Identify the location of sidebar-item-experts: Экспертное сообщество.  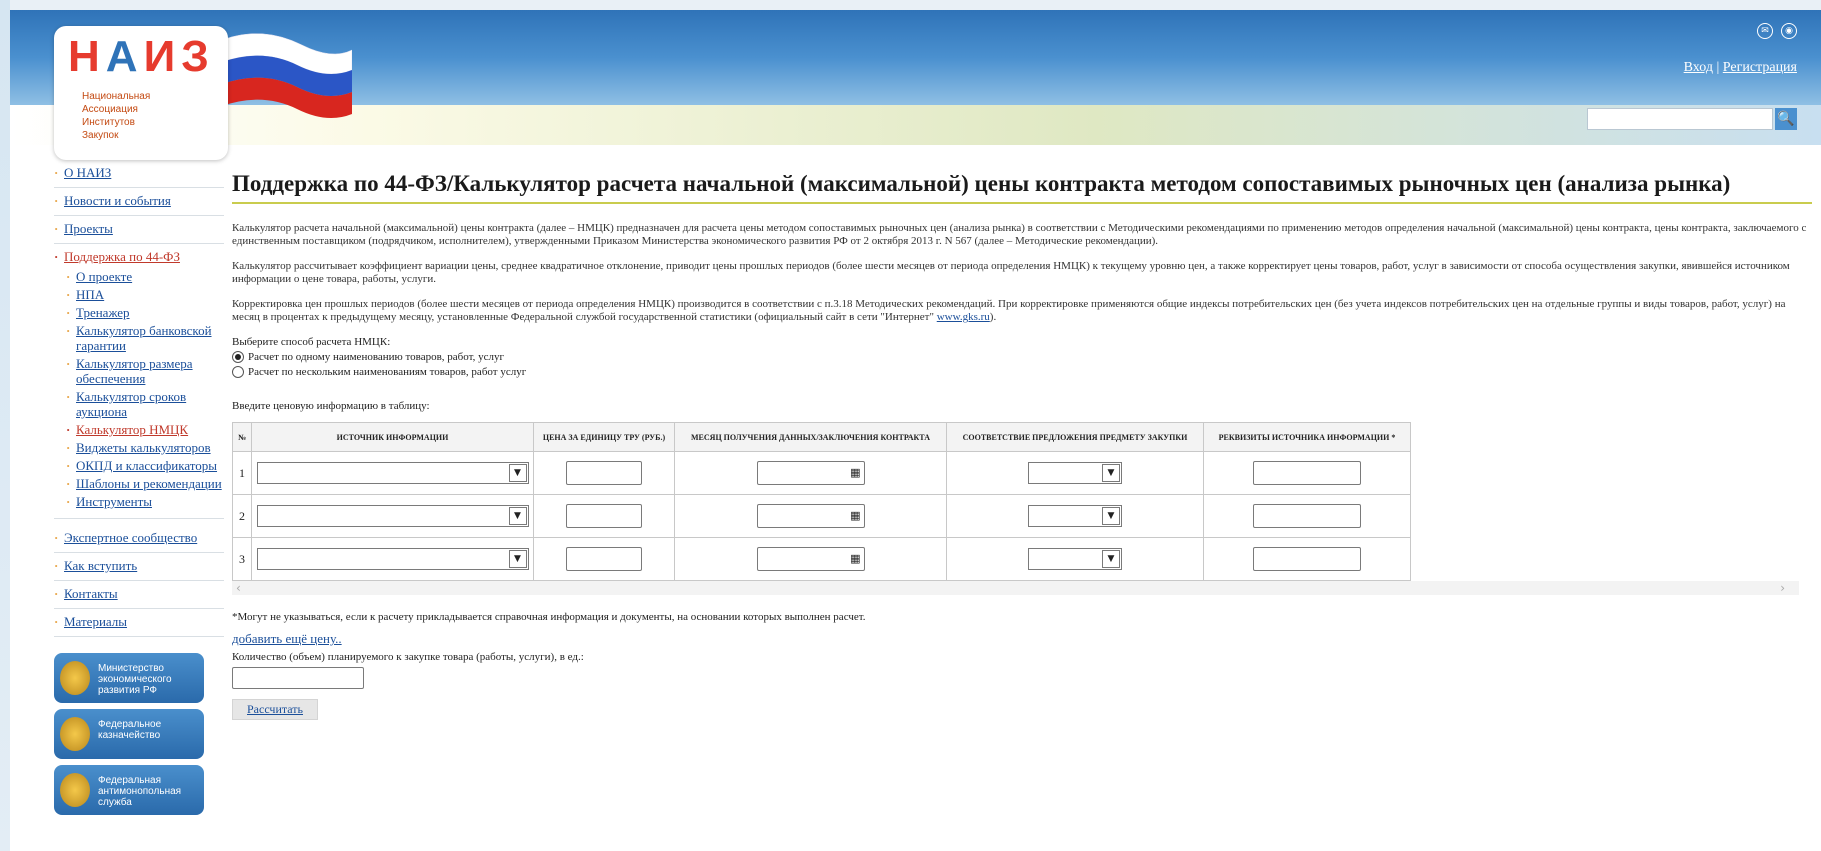
(139, 539).